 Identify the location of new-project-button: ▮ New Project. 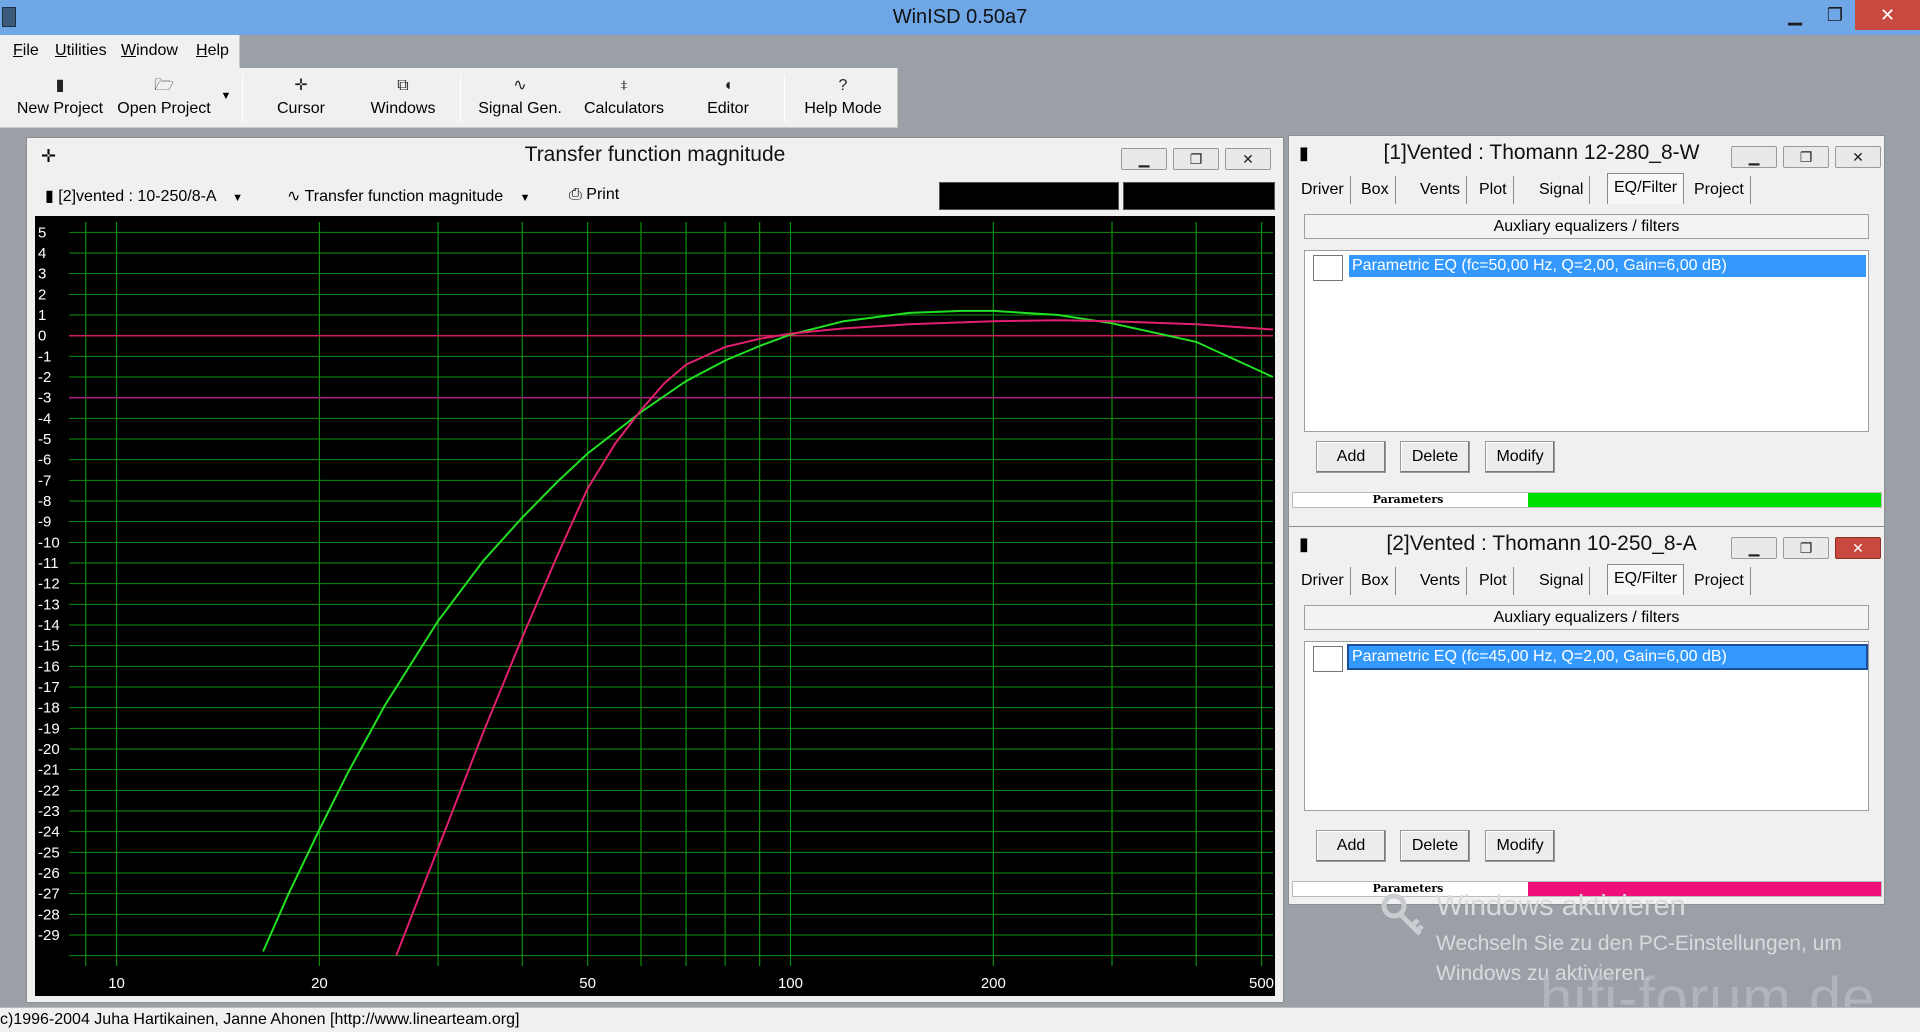
(60, 97).